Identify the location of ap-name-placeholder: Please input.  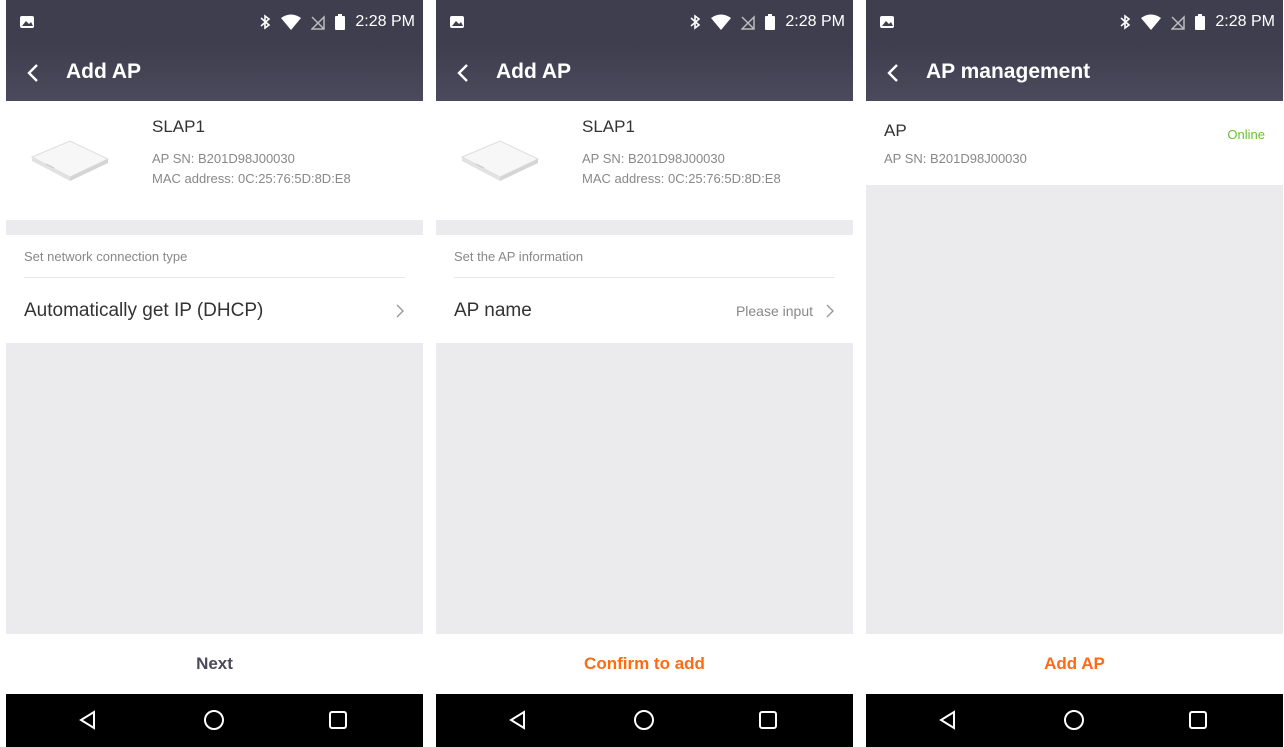
(774, 311).